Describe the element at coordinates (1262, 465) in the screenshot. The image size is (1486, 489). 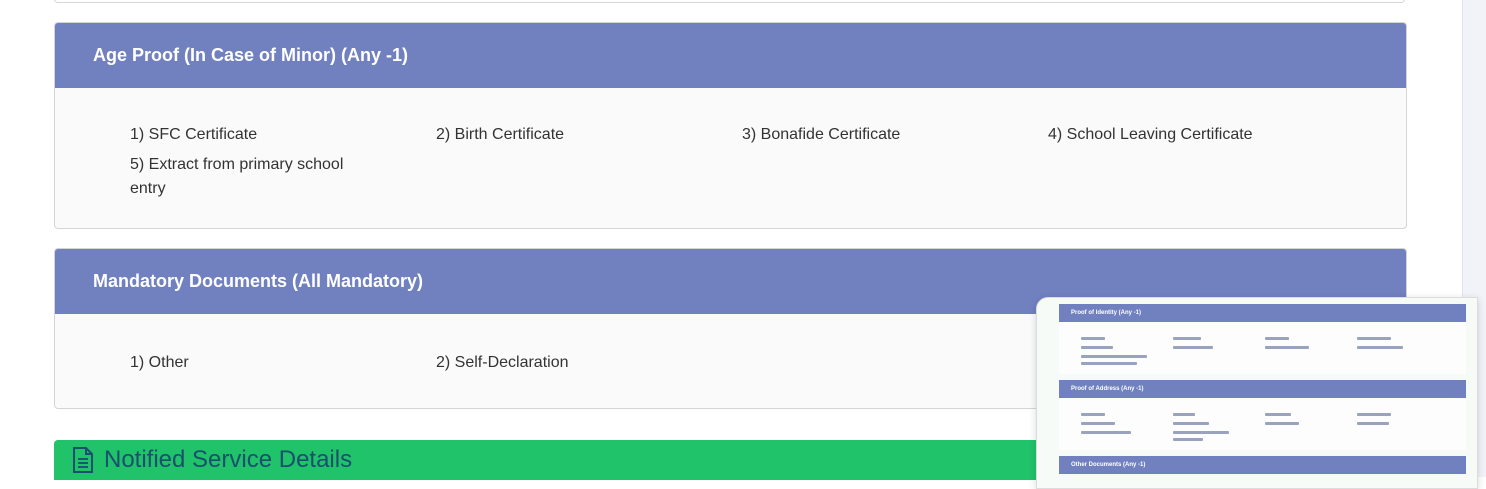
I see `preview-other-header: Other Documents (Any -1)` at that location.